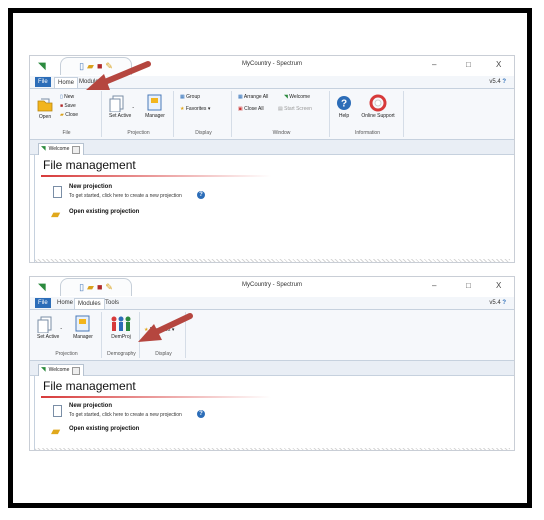  I want to click on save-button: ■ Save, so click(68, 106).